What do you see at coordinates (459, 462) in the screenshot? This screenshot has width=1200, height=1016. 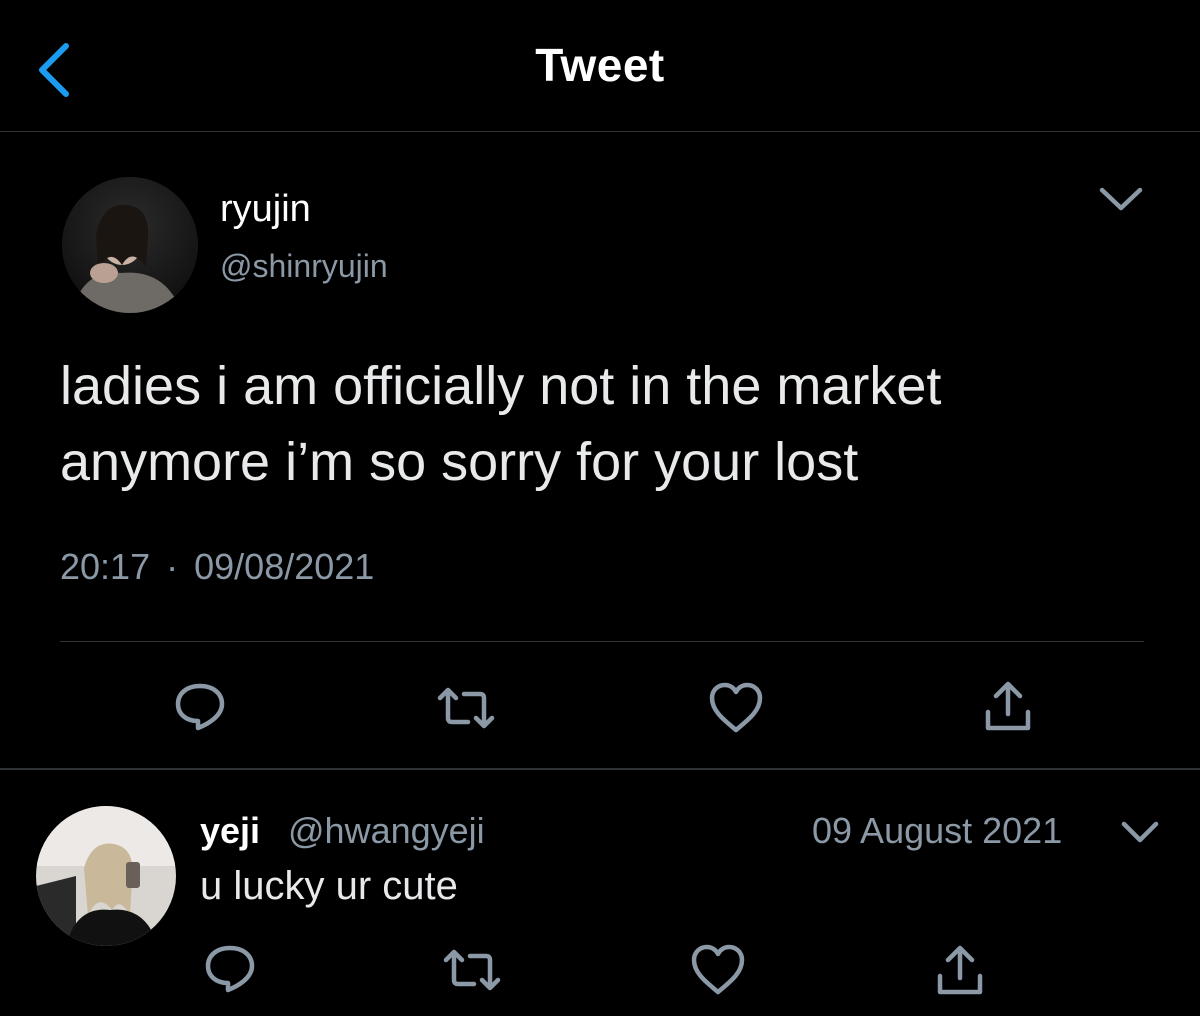 I see `tweet-text-line: anymore i’m so sorry for your lost` at bounding box center [459, 462].